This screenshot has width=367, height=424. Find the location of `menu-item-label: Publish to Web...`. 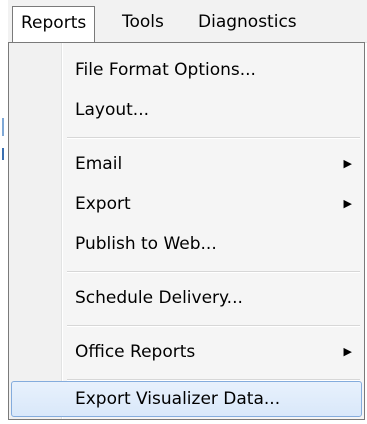

menu-item-label: Publish to Web... is located at coordinates (146, 244).